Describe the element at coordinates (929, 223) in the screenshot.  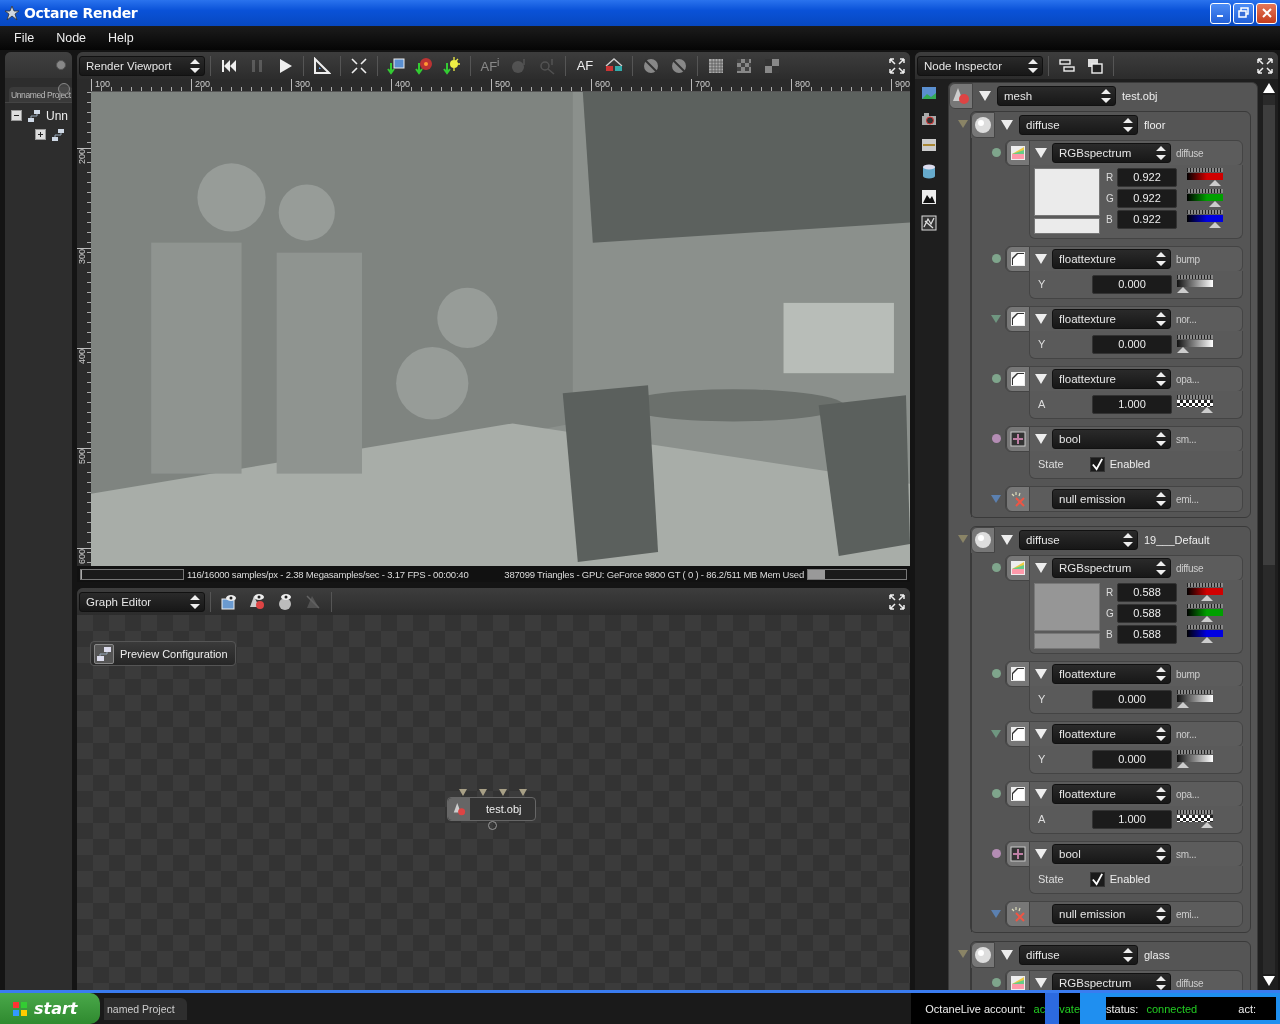
I see `texture-icon` at that location.